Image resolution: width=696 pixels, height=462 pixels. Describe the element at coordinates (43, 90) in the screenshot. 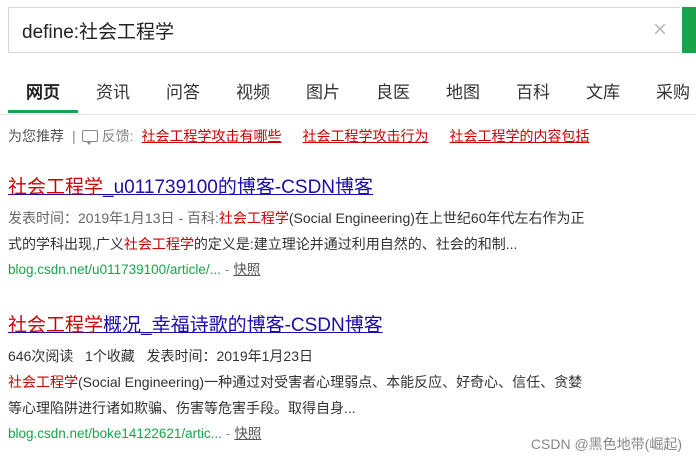

I see `tab-web: 网页` at that location.